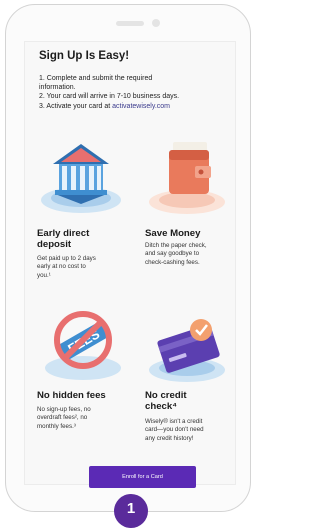  Describe the element at coordinates (66, 258) in the screenshot. I see `feature-early-deposit-desc-line-1: Get paid up to 2 days` at that location.